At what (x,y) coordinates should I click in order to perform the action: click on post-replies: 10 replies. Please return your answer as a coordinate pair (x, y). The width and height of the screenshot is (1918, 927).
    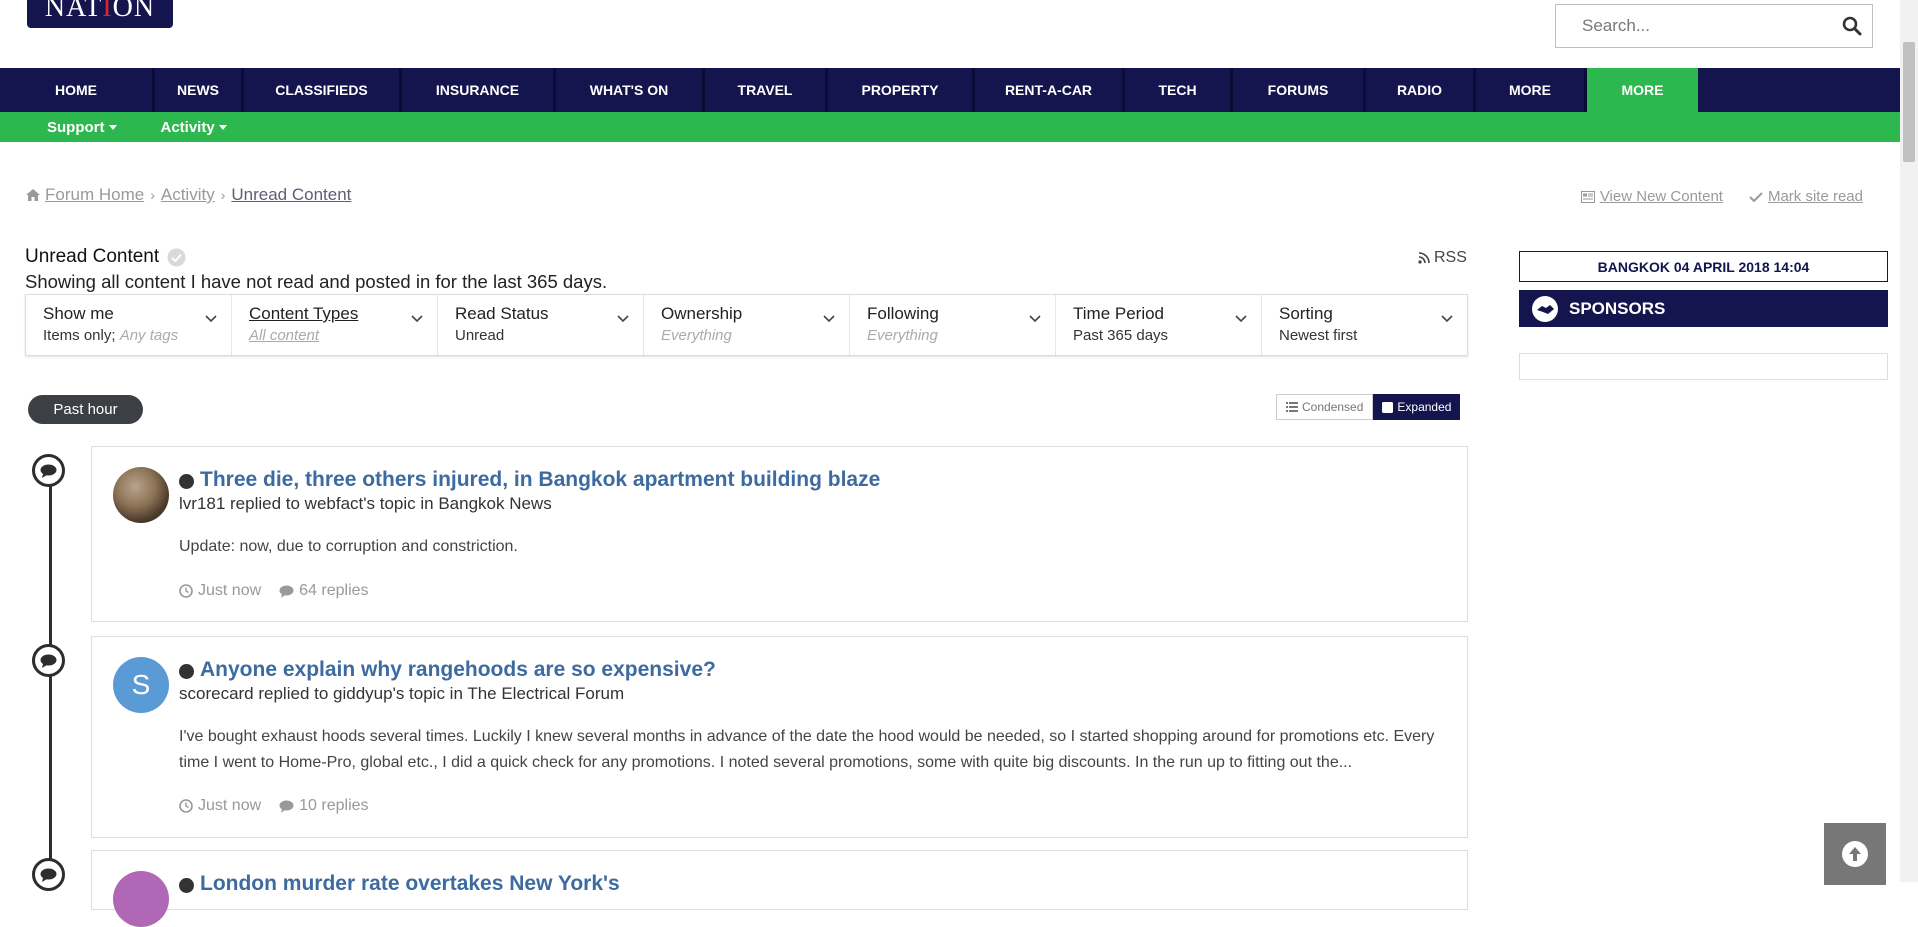
    Looking at the image, I should click on (324, 806).